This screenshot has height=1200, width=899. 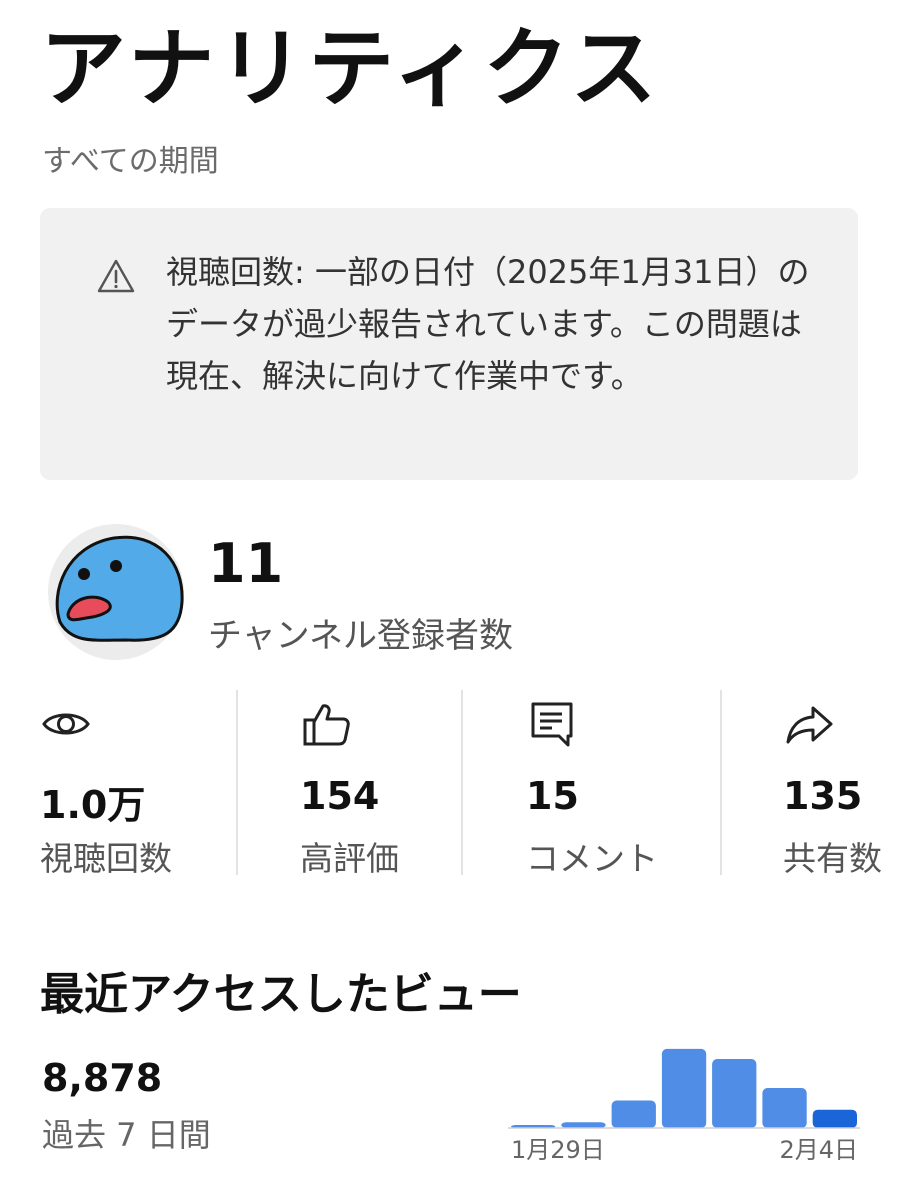 What do you see at coordinates (246, 563) in the screenshot?
I see `subscriber-count: 11` at bounding box center [246, 563].